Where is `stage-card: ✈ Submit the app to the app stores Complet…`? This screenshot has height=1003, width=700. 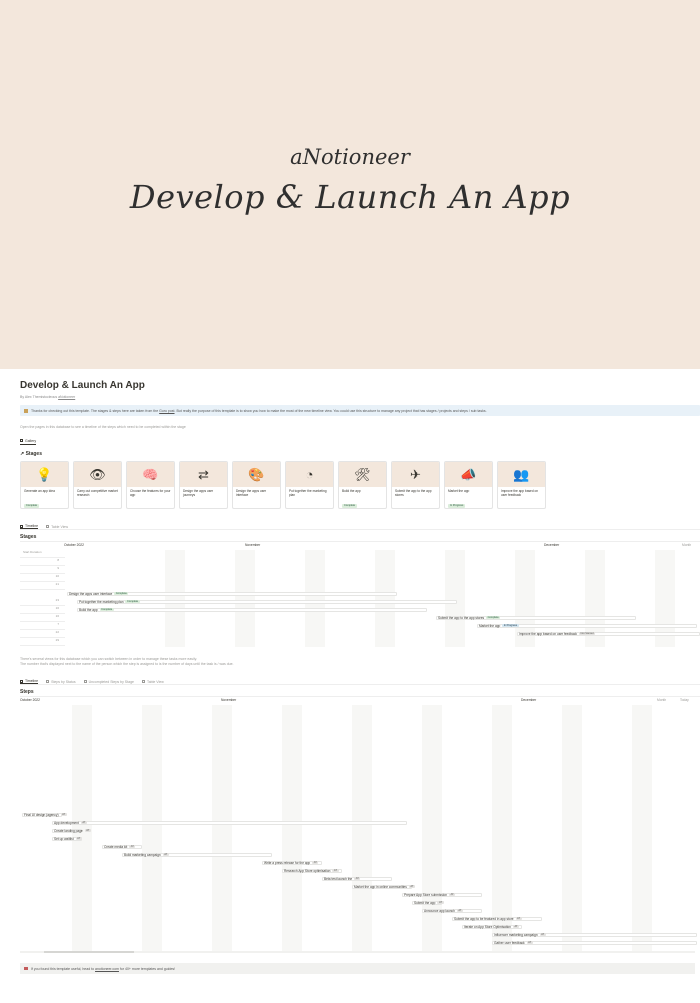
stage-card: ✈ Submit the app to the app stores Complet… is located at coordinates (415, 485).